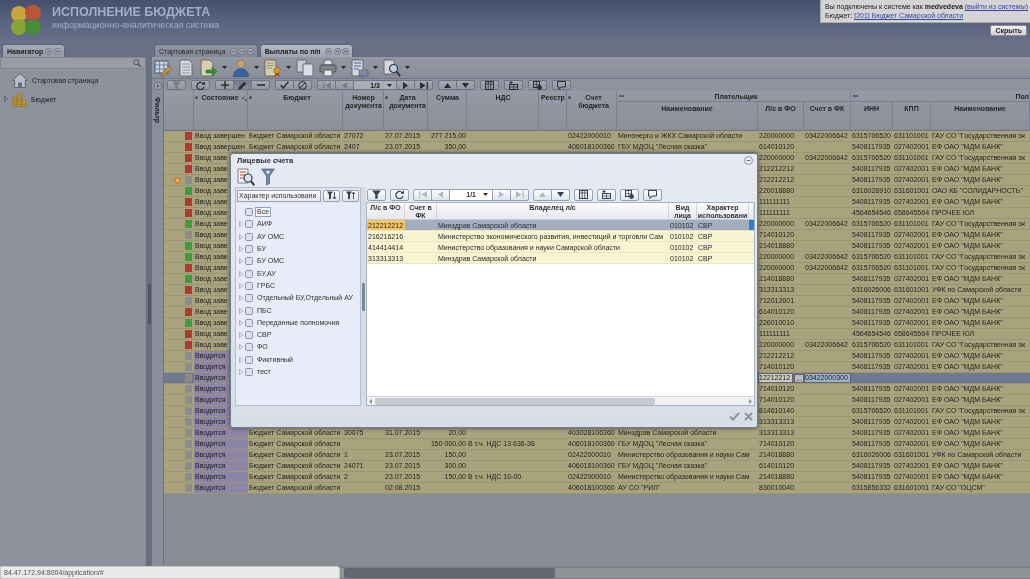  Describe the element at coordinates (131, 12) in the screenshot. I see `app-title: ИСПОЛНЕНИЕ БЮДЖЕТА` at that location.